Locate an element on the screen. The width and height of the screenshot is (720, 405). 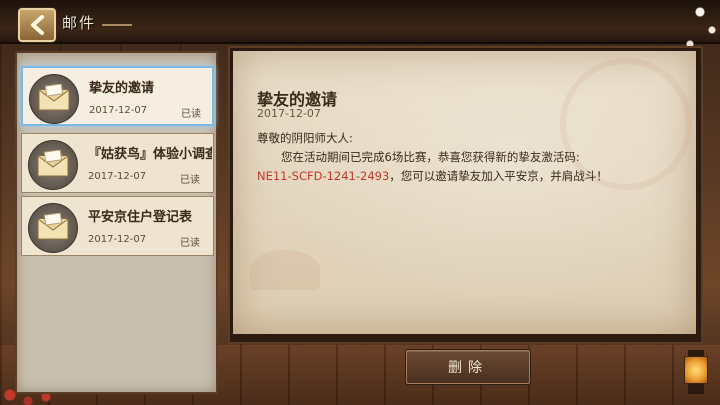
title-divider is located at coordinates (117, 25).